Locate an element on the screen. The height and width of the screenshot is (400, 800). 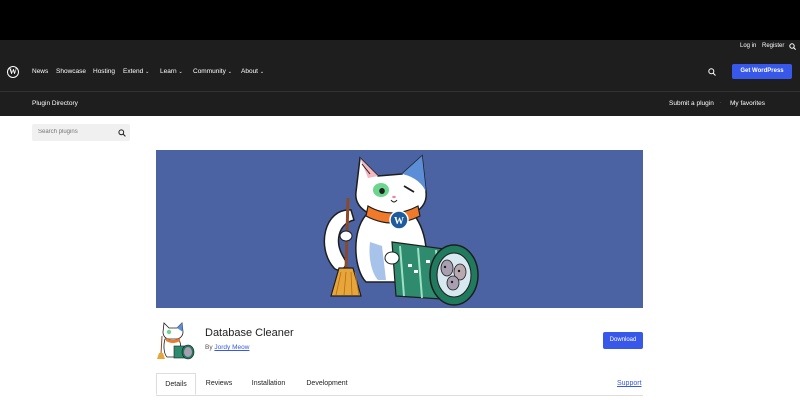
plugin-title: Database Cleaner is located at coordinates (249, 333).